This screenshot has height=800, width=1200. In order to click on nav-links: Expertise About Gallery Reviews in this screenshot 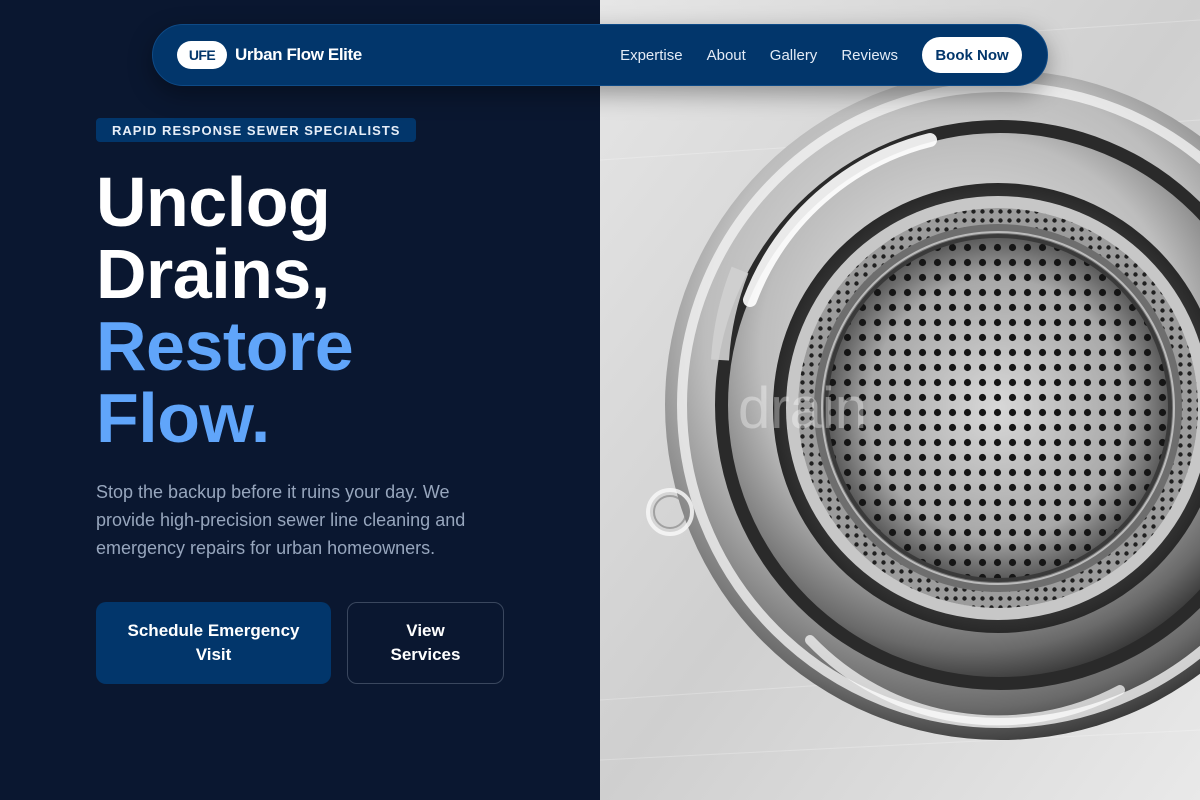, I will do `click(759, 55)`.